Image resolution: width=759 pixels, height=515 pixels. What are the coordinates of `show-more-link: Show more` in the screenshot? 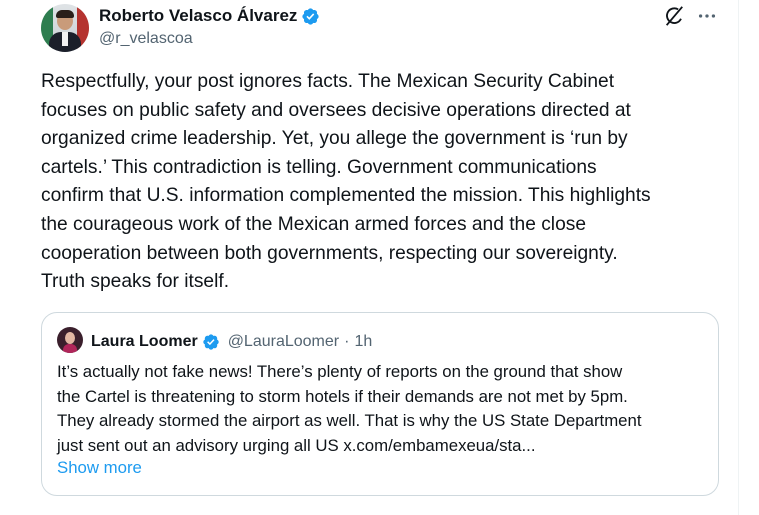 It's located at (99, 468).